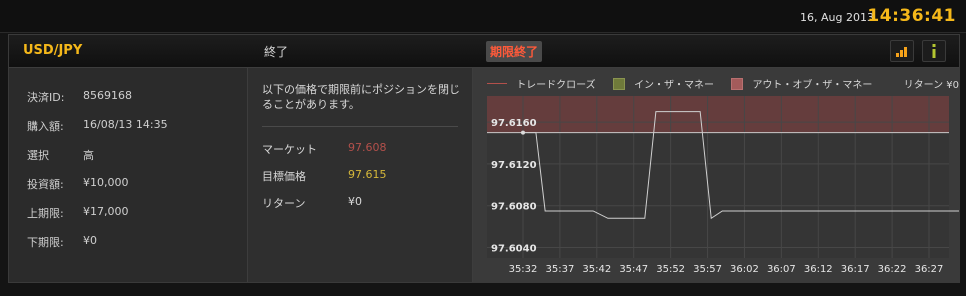 This screenshot has height=296, width=966. I want to click on x-tick-label: 35:32, so click(523, 269).